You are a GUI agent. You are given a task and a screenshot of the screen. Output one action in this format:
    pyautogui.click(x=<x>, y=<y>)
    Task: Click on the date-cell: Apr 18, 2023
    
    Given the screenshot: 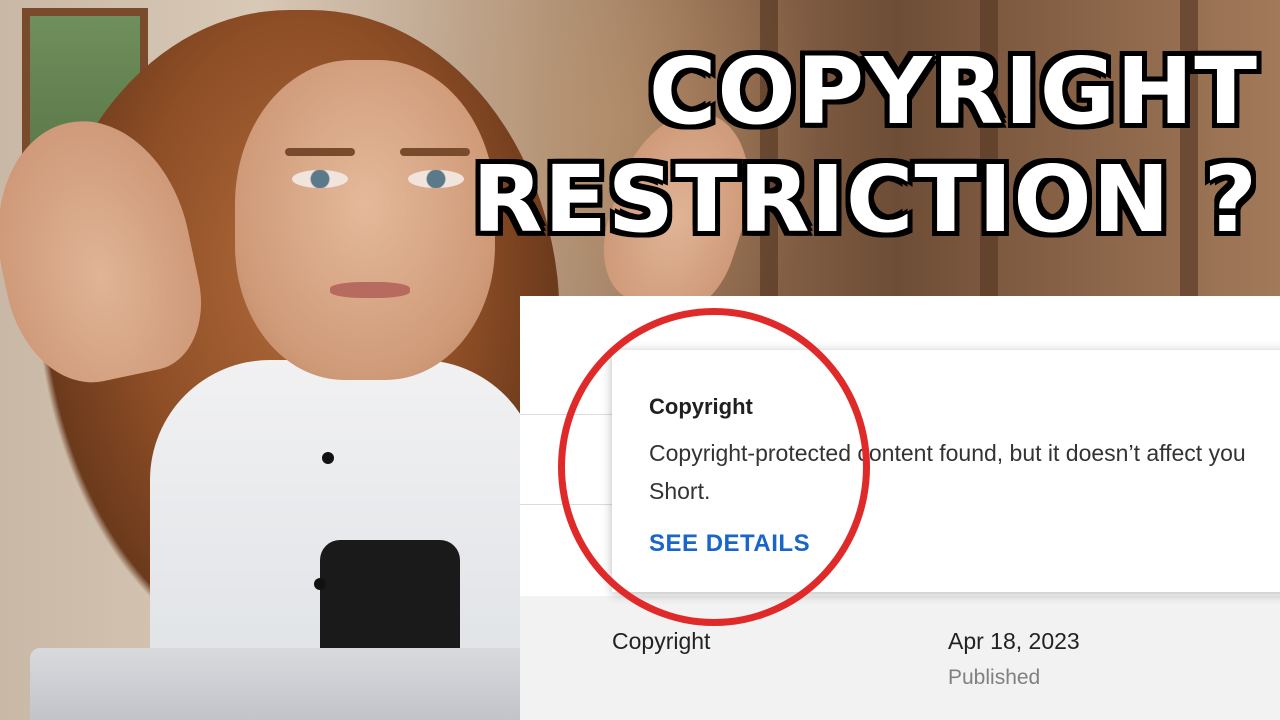 What is the action you would take?
    pyautogui.click(x=1014, y=641)
    